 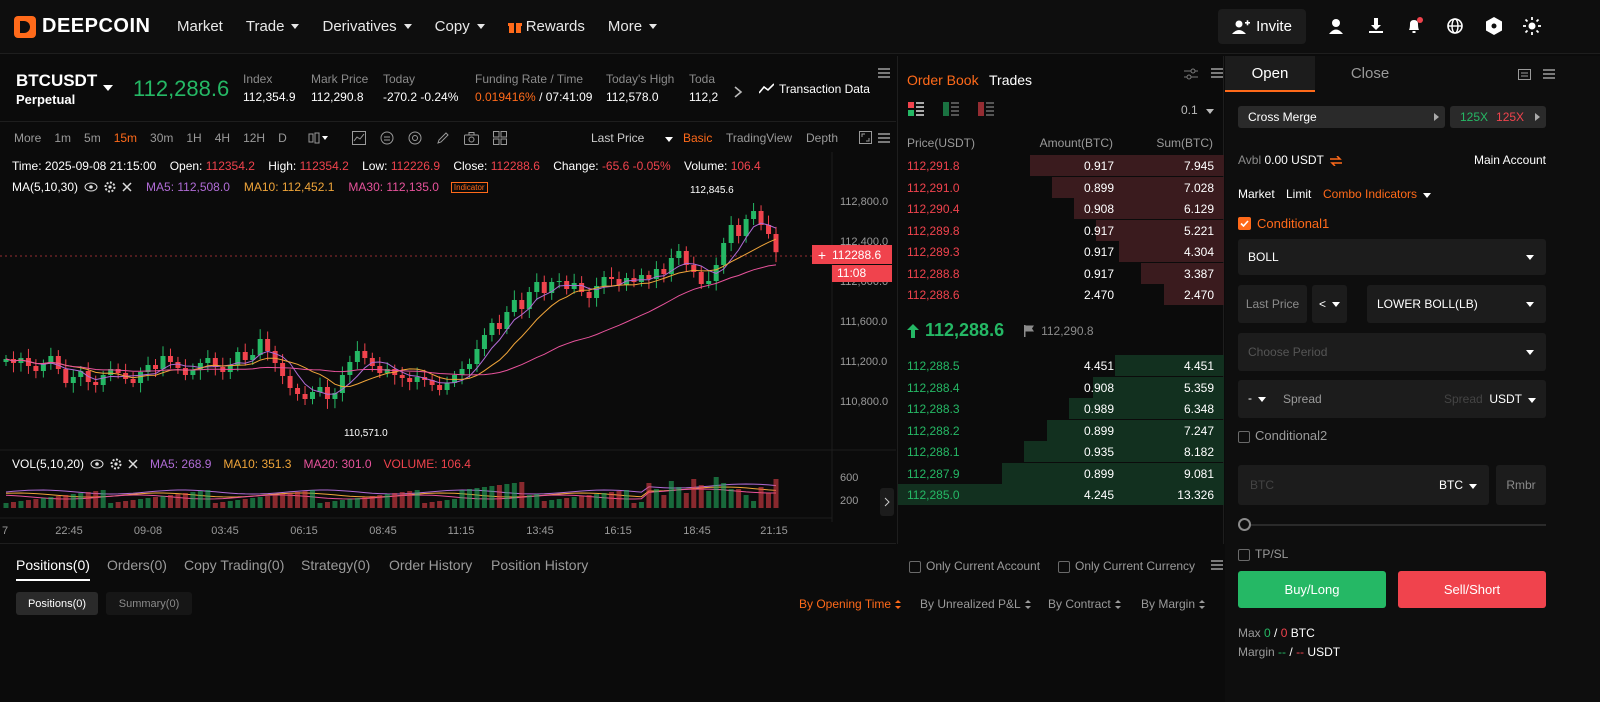 What do you see at coordinates (1061, 408) in the screenshot?
I see `bid-row: 112,288.3 0.989 6.348` at bounding box center [1061, 408].